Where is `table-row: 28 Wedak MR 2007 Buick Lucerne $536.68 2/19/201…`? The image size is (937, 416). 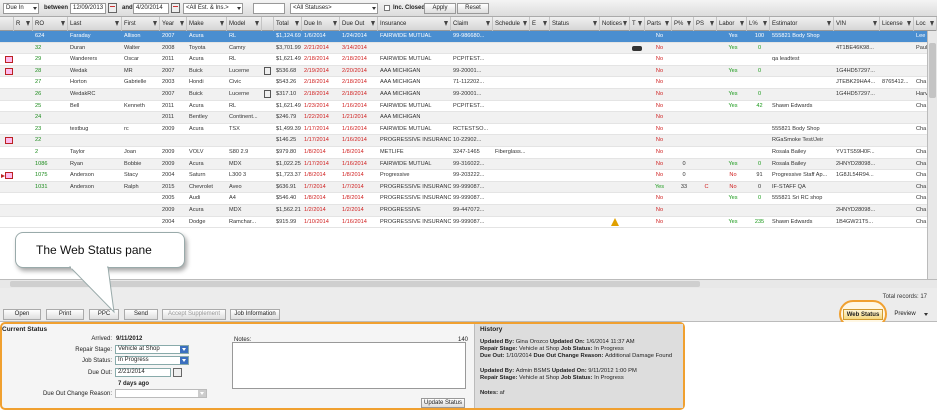 table-row: 28 Wedak MR 2007 Buick Lucerne $536.68 2/19/201… is located at coordinates (463, 71).